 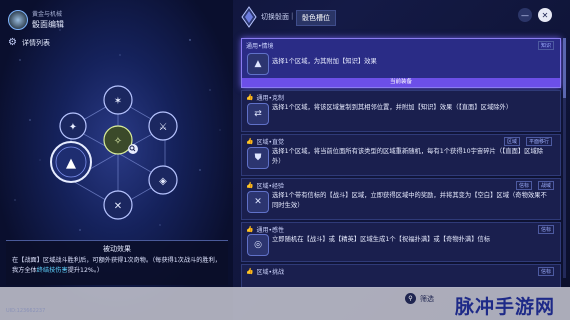 I want to click on dice-face-top: ✶, so click(x=118, y=100).